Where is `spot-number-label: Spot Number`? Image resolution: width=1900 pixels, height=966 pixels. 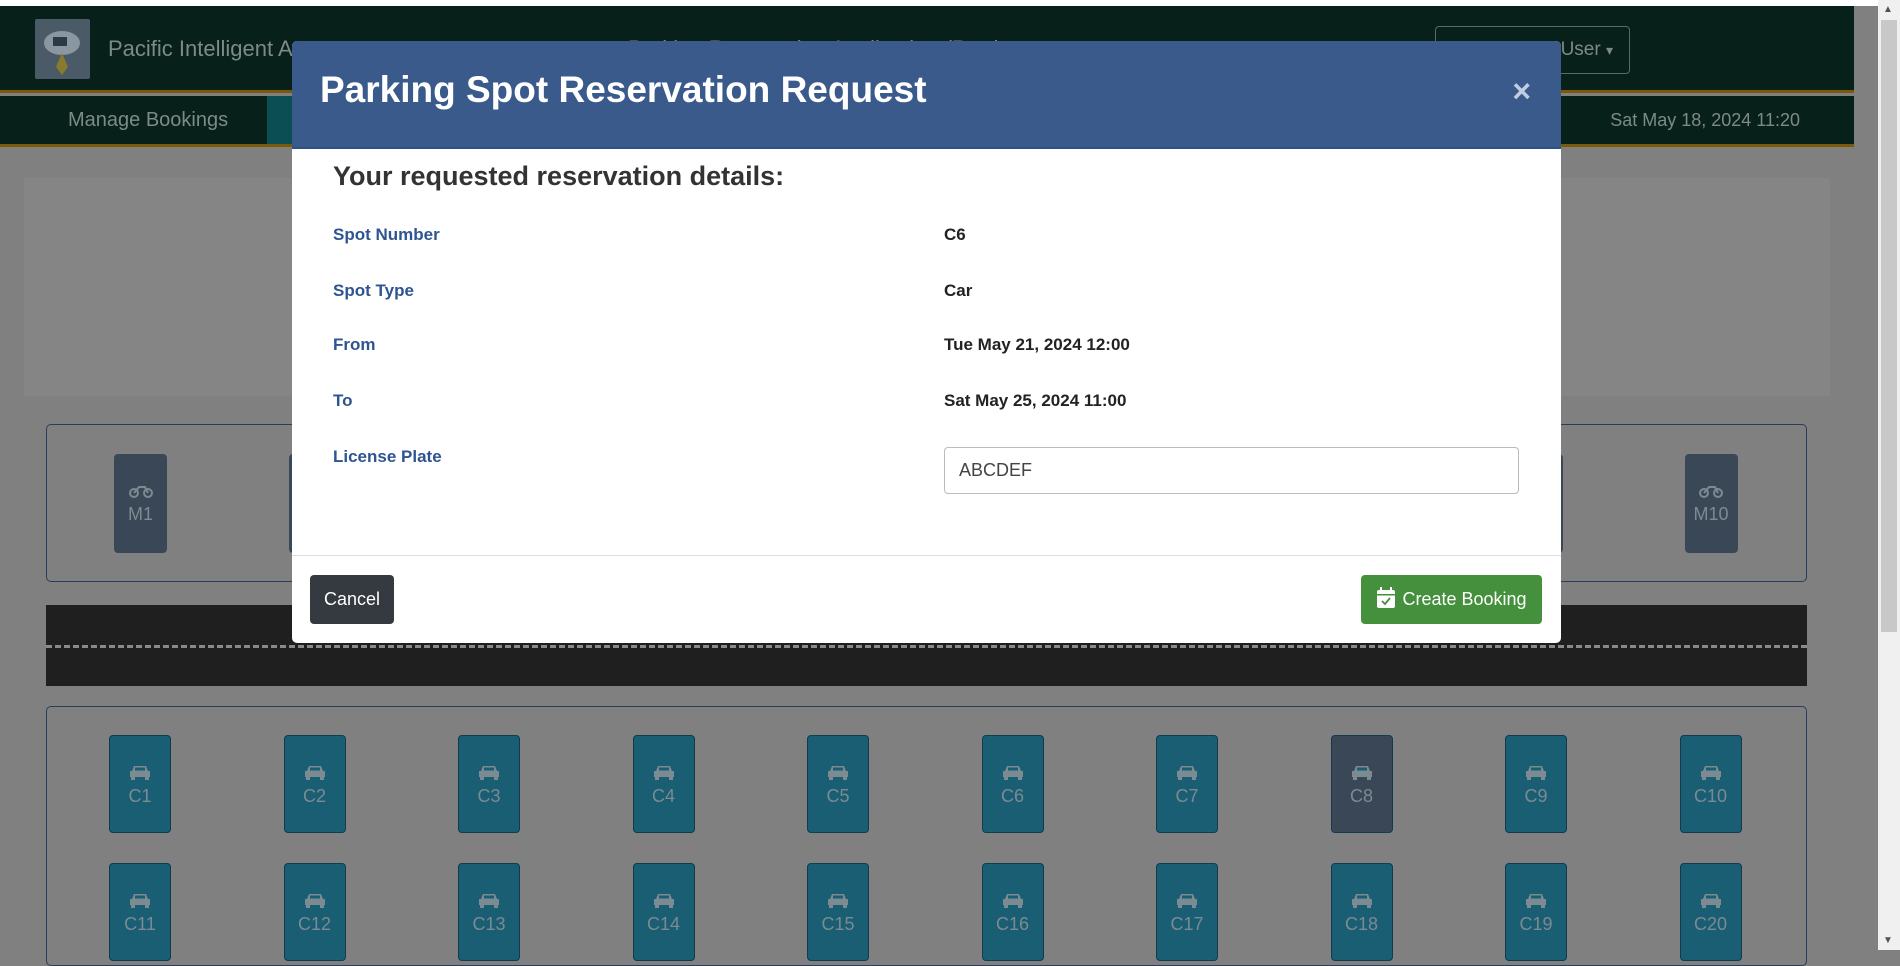
spot-number-label: Spot Number is located at coordinates (386, 234).